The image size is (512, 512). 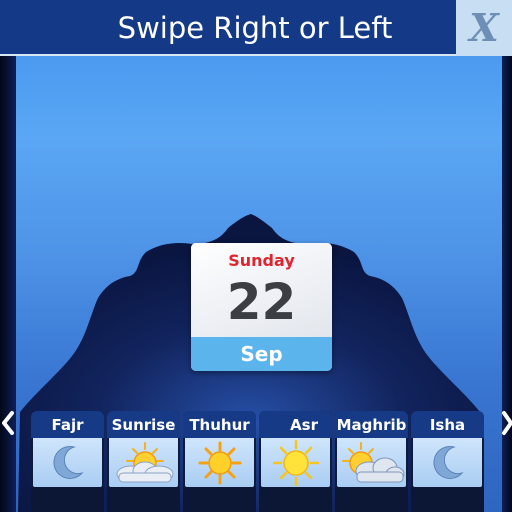 I want to click on prayer-card-thuhur: Thuhur, so click(x=219, y=461).